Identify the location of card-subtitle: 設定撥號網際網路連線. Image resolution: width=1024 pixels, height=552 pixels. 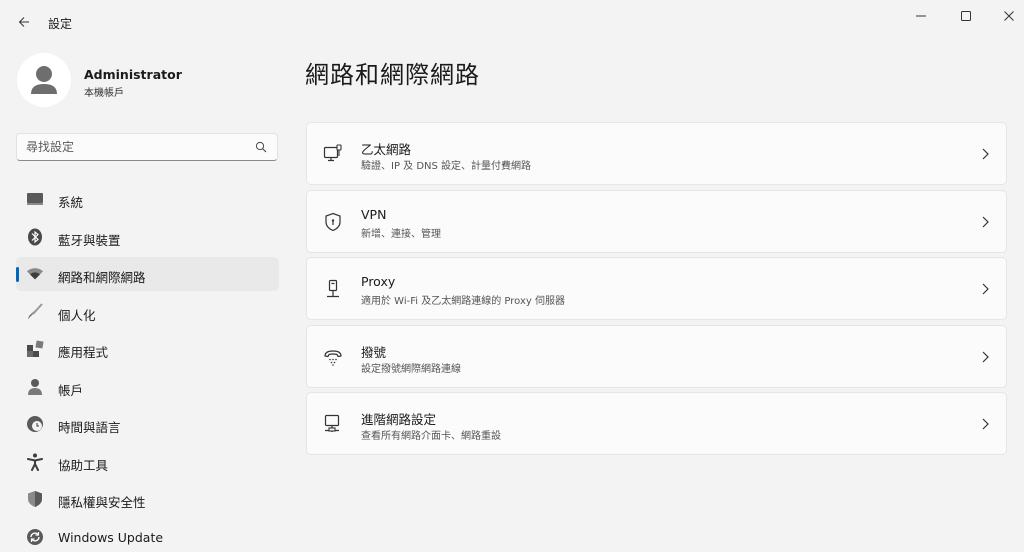
(411, 369).